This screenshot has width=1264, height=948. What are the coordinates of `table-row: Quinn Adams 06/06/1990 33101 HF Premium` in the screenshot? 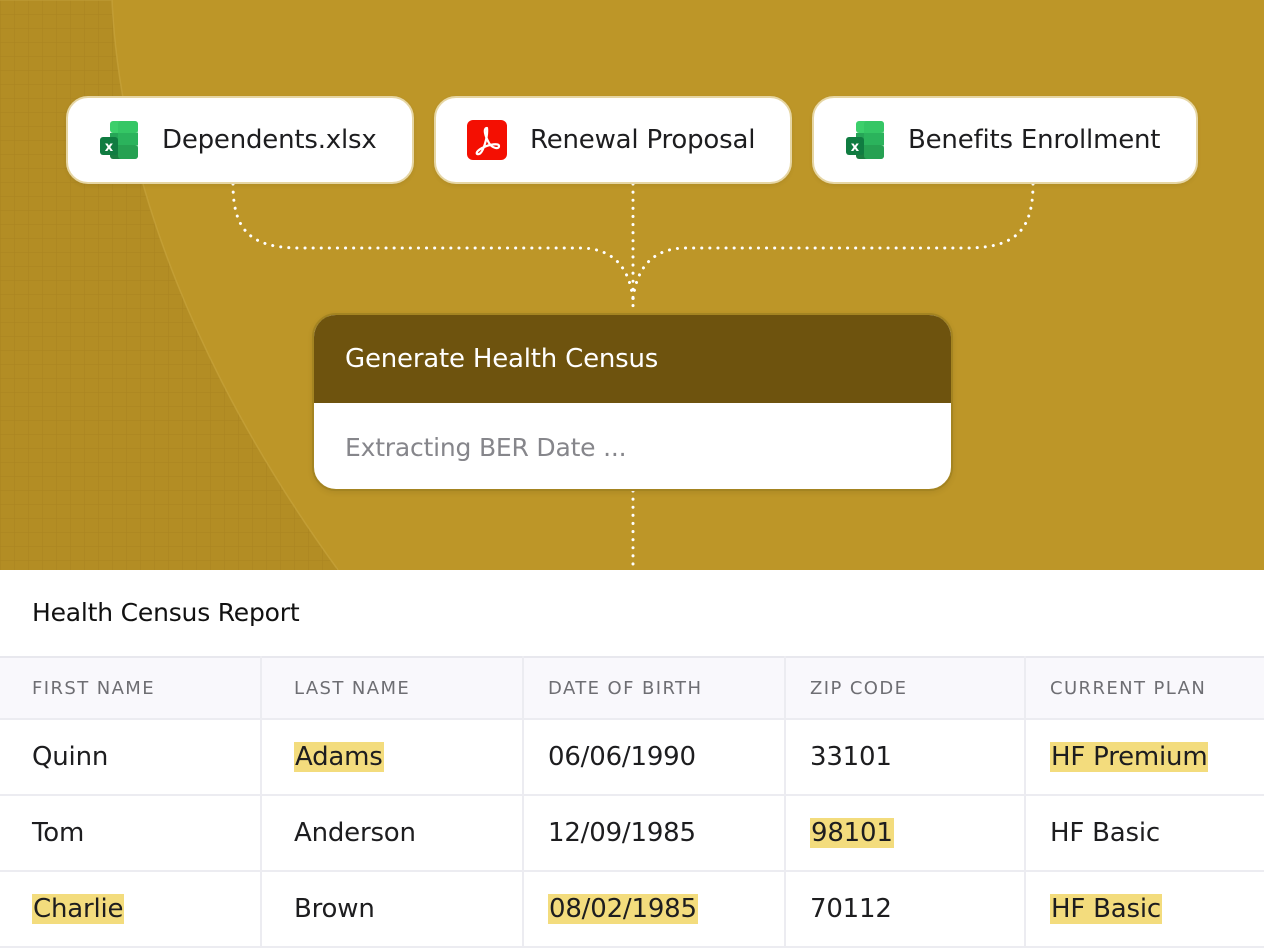 It's located at (632, 757).